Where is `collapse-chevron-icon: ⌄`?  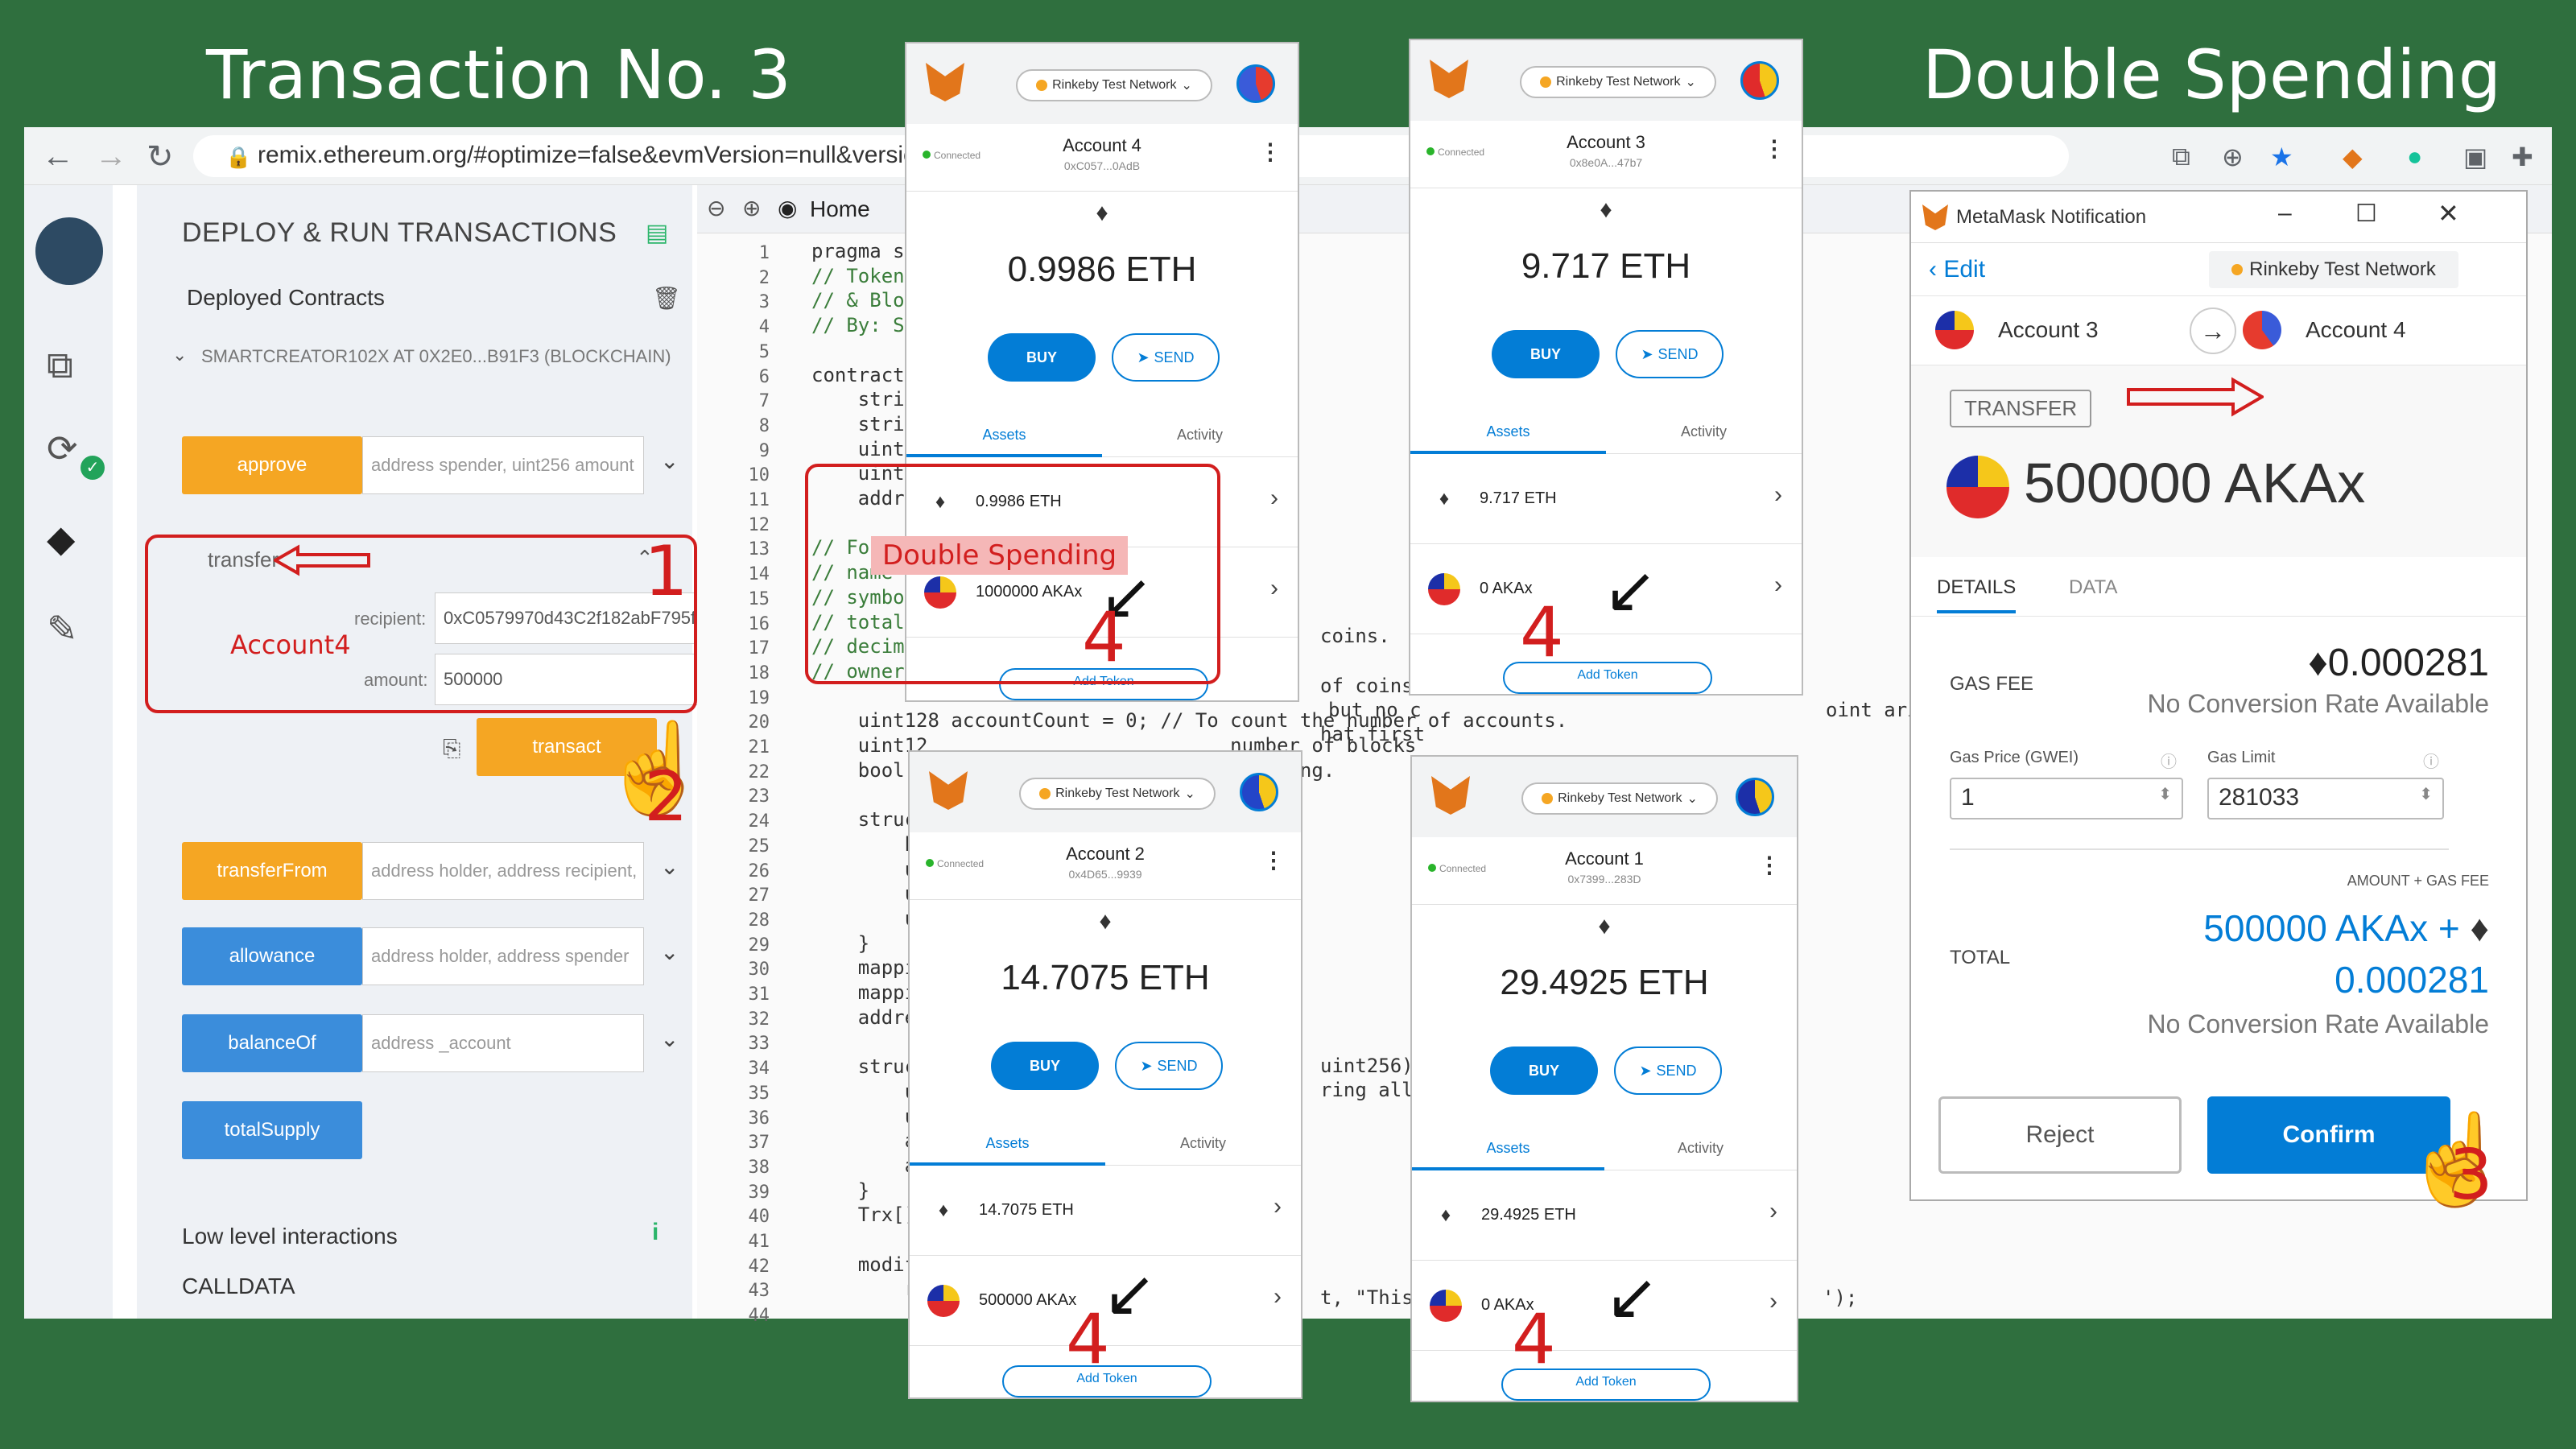 collapse-chevron-icon: ⌄ is located at coordinates (179, 355).